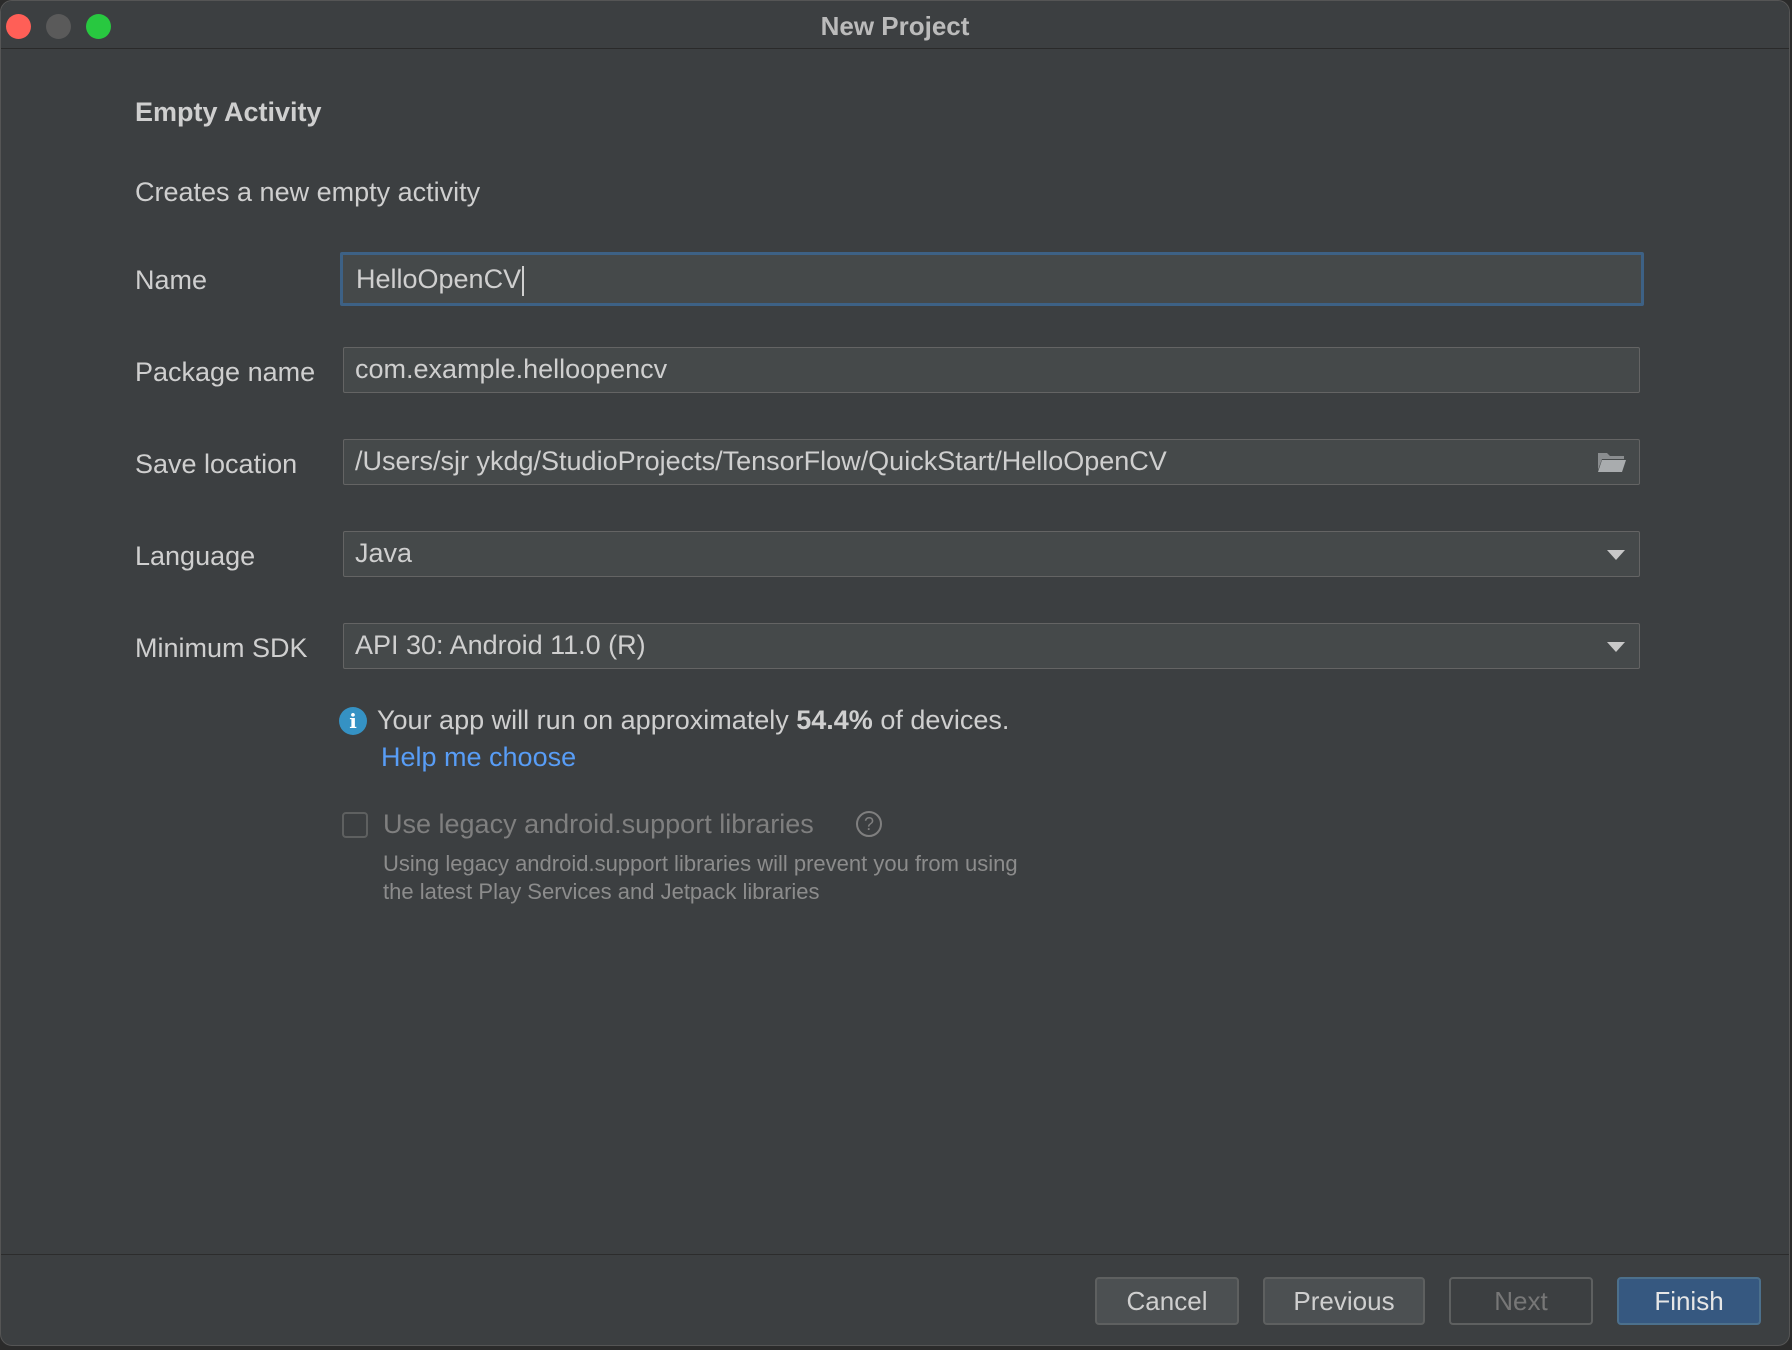  Describe the element at coordinates (587, 720) in the screenshot. I see `coverage-text-before: Your app will run on approximately` at that location.